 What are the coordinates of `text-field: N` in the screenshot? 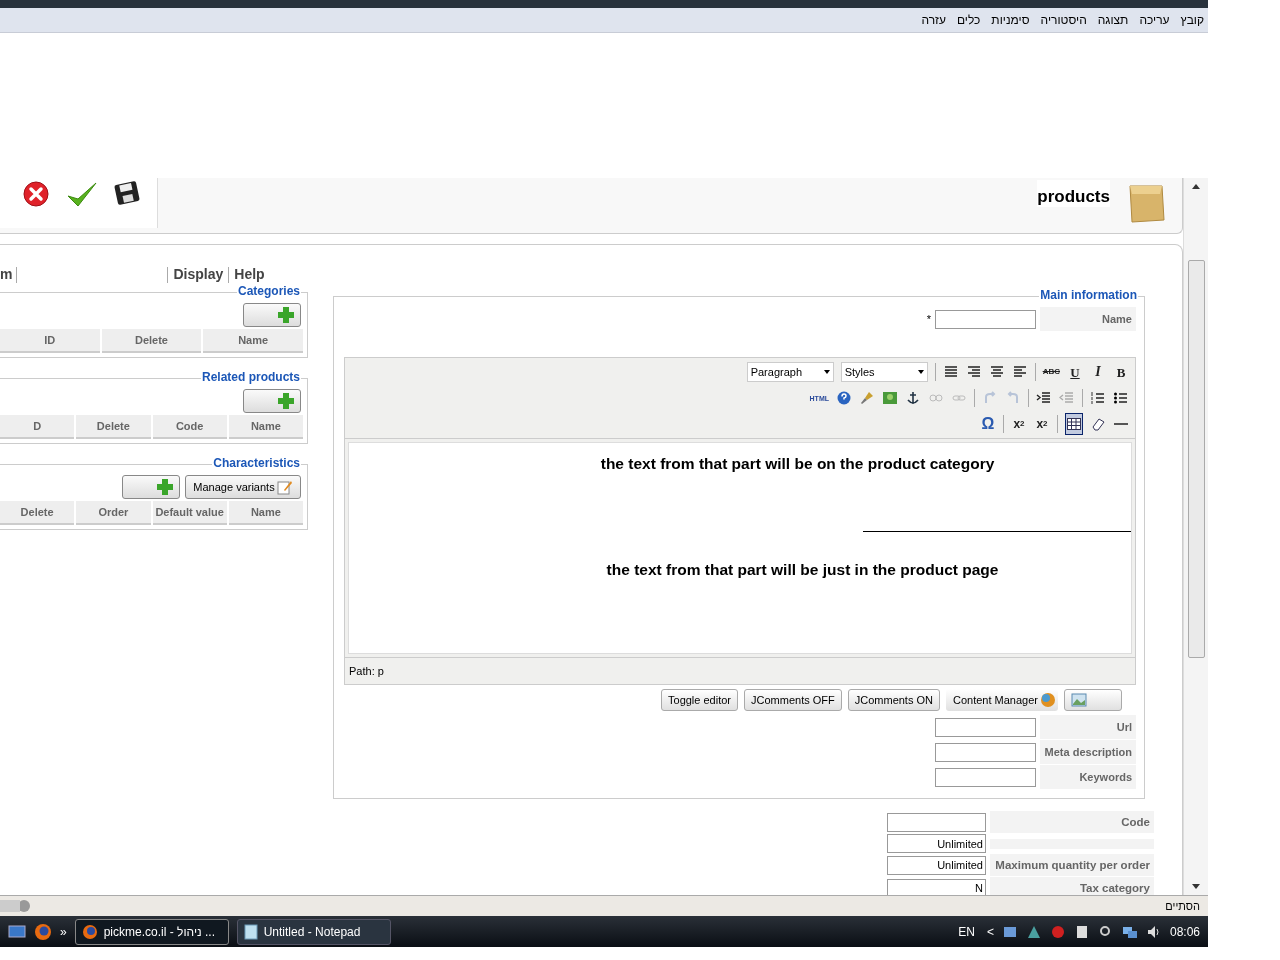 It's located at (936, 886).